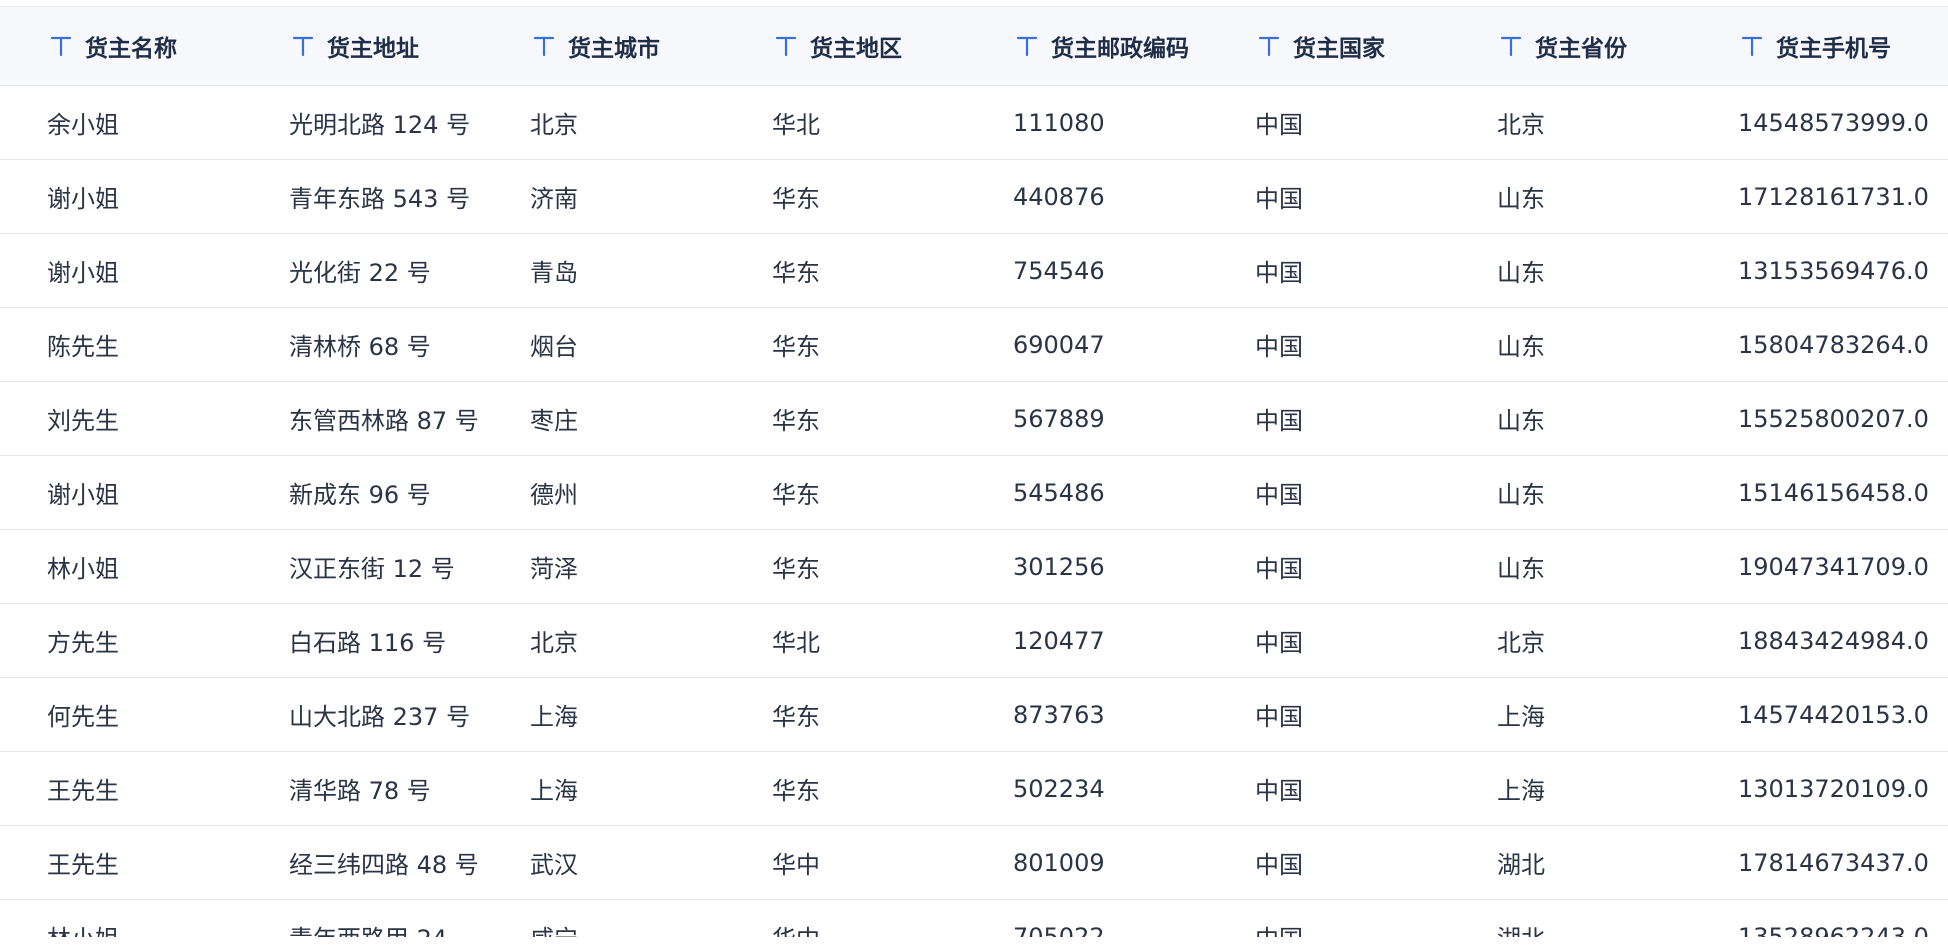 The image size is (1948, 946). I want to click on cell-shipper-phone: 15804783264.0, so click(1833, 344).